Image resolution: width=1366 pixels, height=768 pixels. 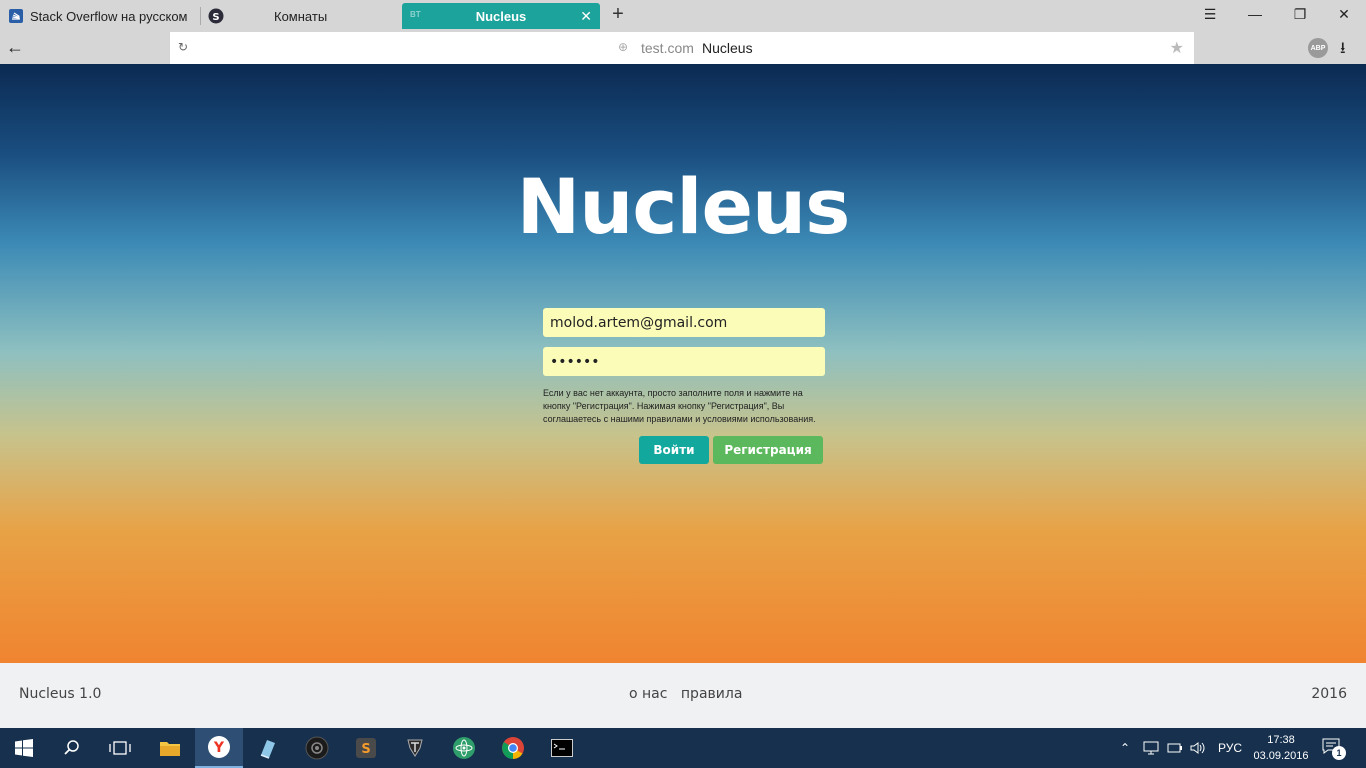 What do you see at coordinates (727, 48) in the screenshot?
I see `address-page-title: Nucleus` at bounding box center [727, 48].